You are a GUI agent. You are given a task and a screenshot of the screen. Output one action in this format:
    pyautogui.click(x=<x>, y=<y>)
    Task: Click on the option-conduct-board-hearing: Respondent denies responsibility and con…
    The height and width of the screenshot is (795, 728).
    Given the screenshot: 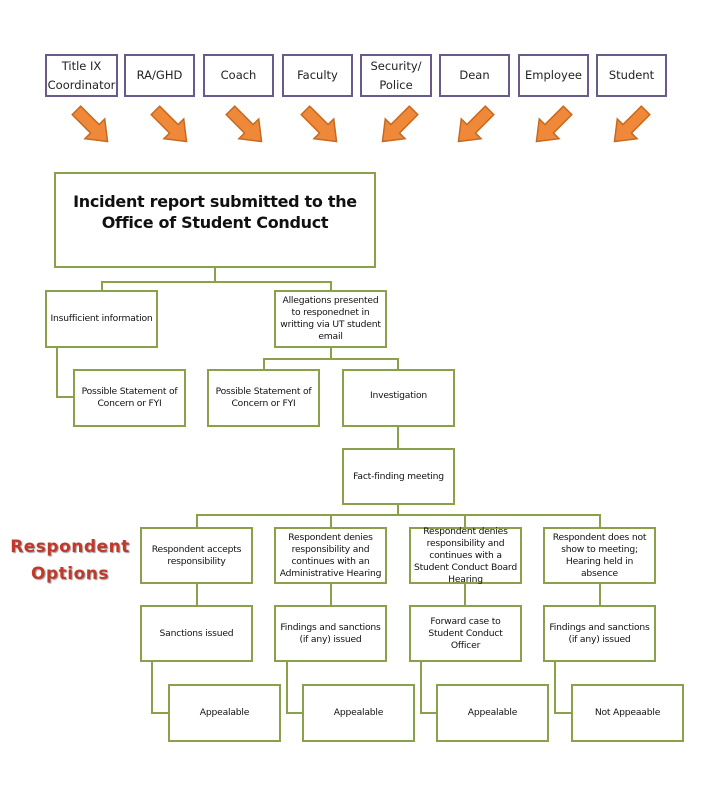 What is the action you would take?
    pyautogui.click(x=465, y=555)
    